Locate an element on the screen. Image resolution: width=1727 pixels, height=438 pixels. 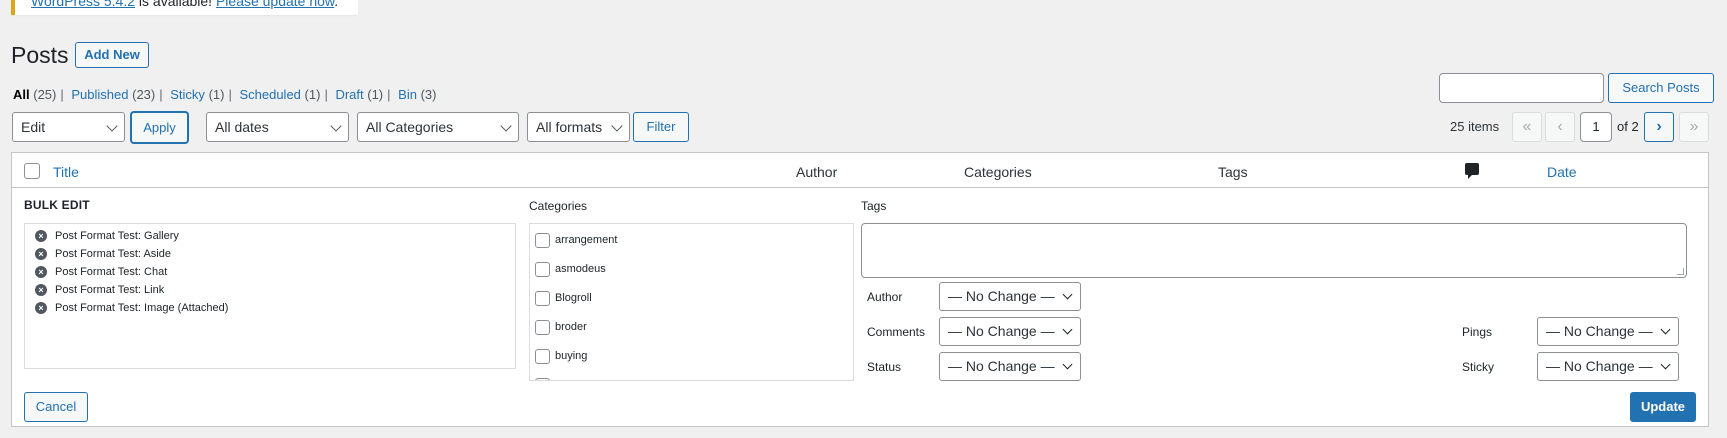
view-published-count: (23) is located at coordinates (144, 94).